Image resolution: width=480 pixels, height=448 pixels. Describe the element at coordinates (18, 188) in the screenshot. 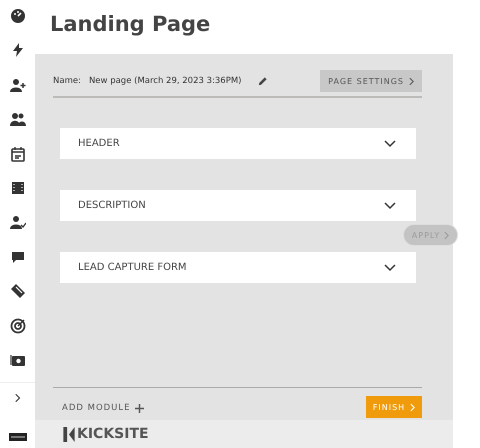

I see `film-icon` at that location.